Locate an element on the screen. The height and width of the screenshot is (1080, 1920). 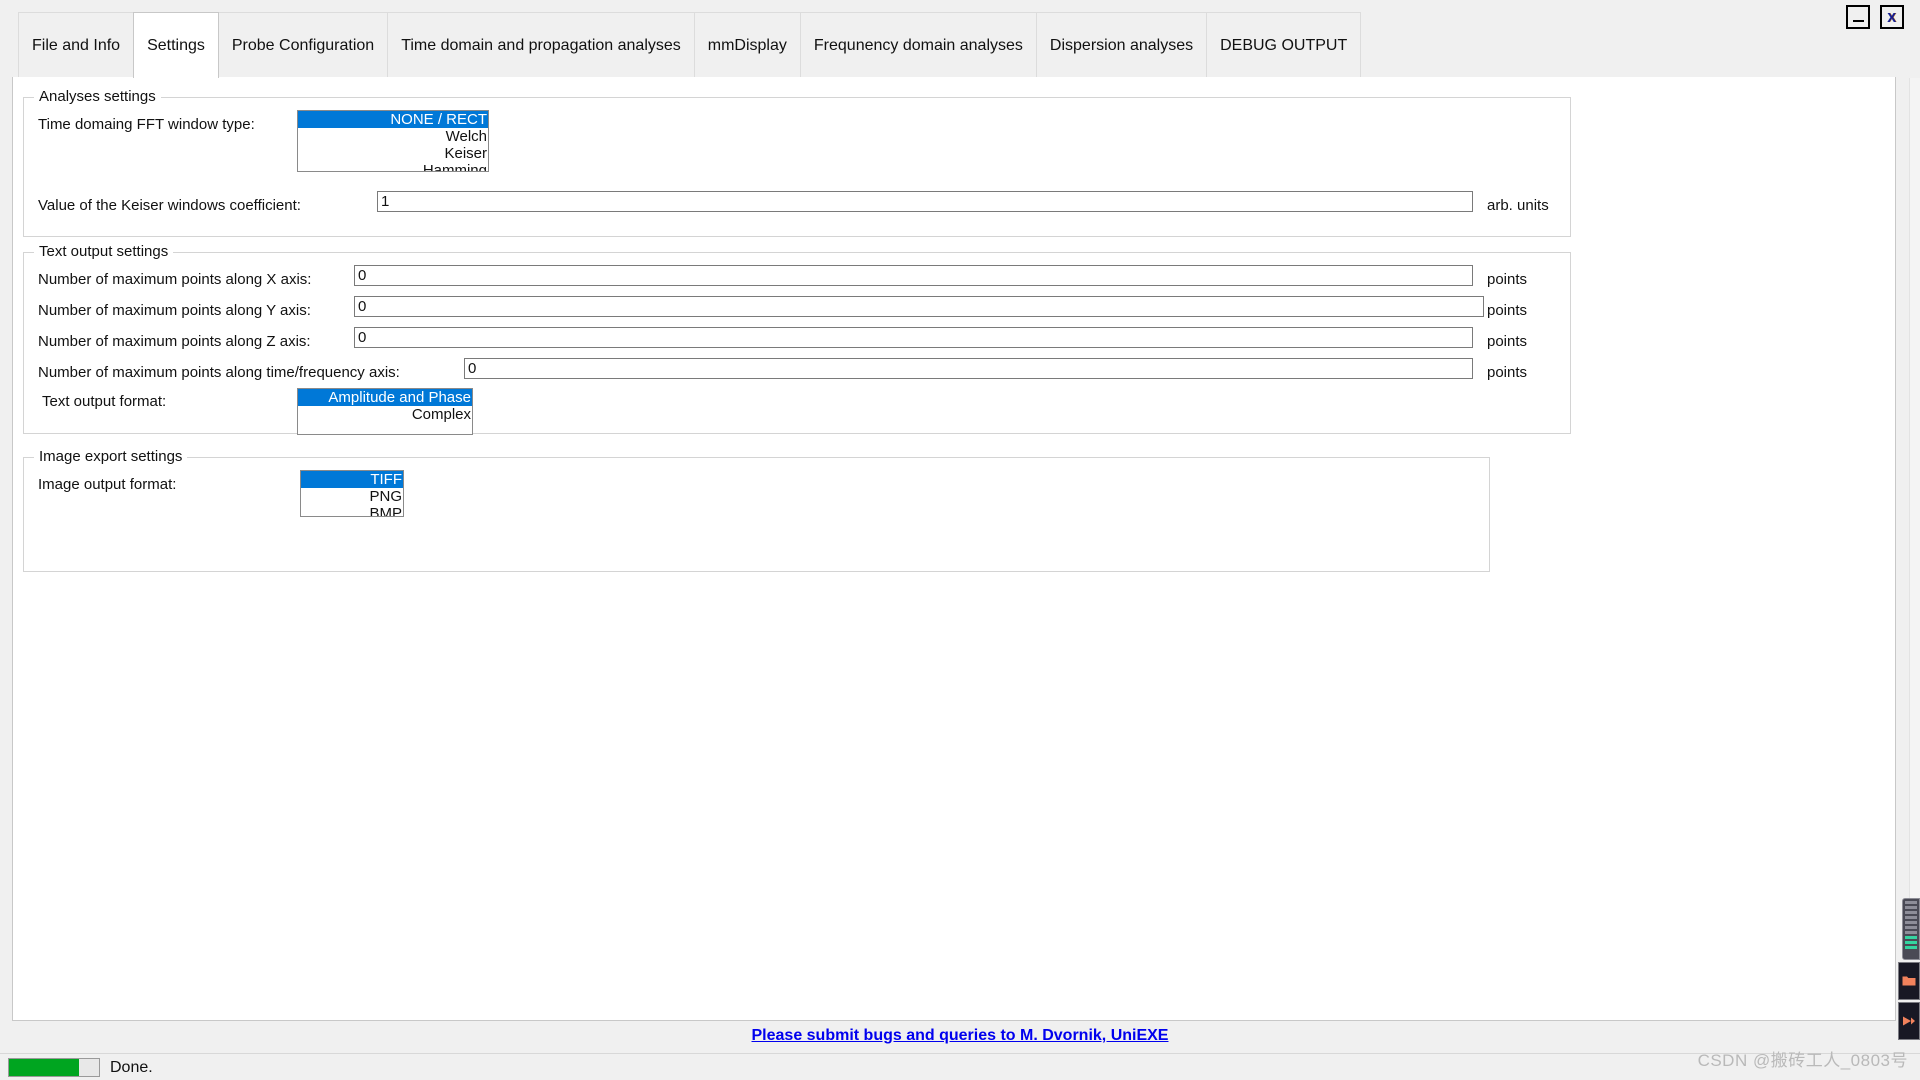
fft-window-type-listbox: NONE / RECT Welch Keiser Hamming is located at coordinates (393, 141).